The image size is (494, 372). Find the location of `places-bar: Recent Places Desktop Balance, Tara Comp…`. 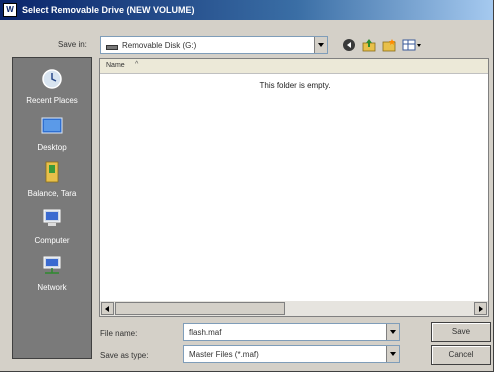

places-bar: Recent Places Desktop Balance, Tara Comp… is located at coordinates (52, 208).